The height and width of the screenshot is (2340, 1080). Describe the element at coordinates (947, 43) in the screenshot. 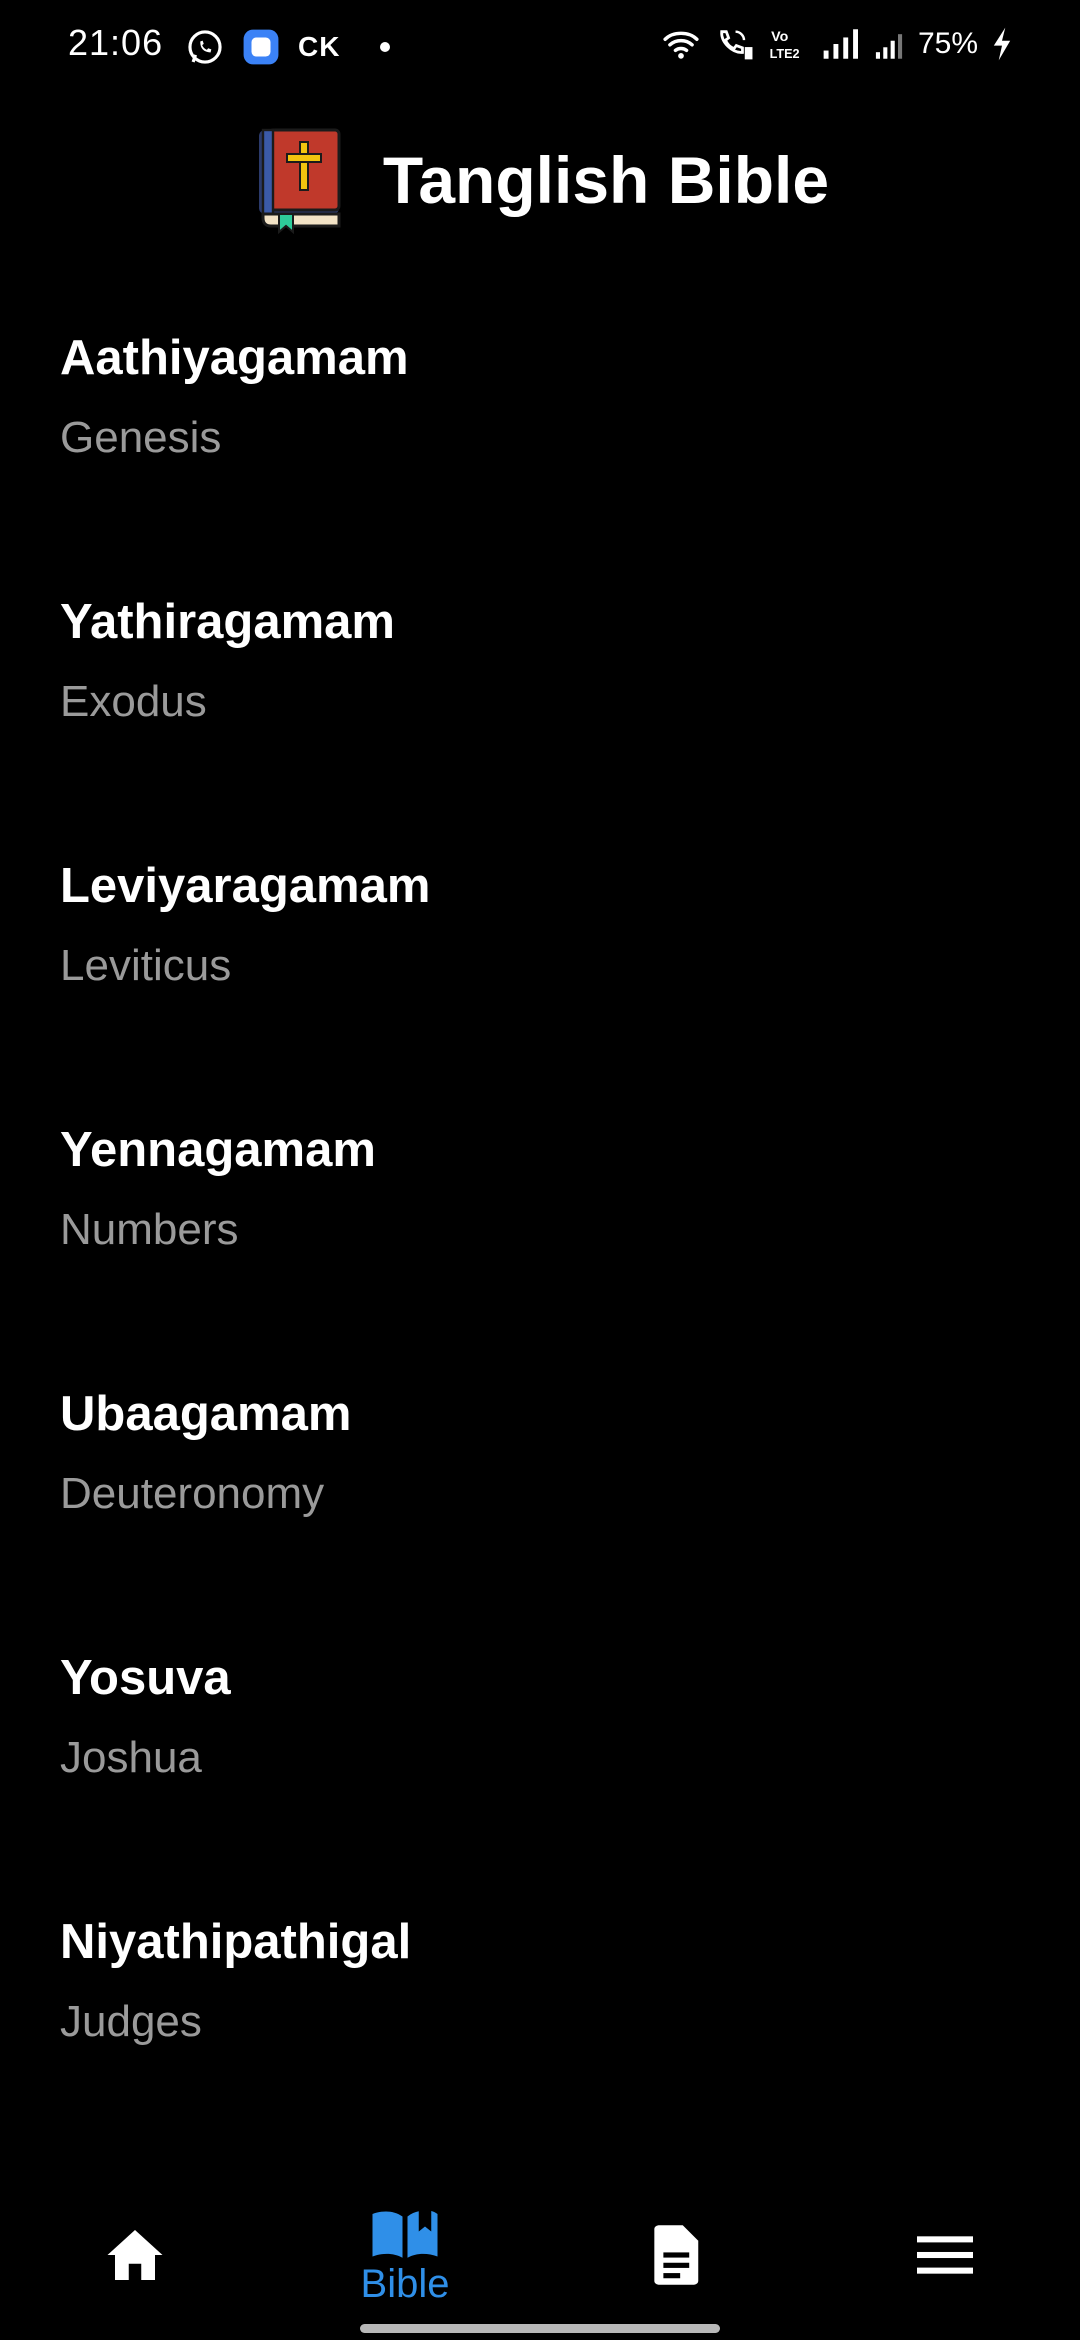

I see `battery-percentage: 75%` at that location.